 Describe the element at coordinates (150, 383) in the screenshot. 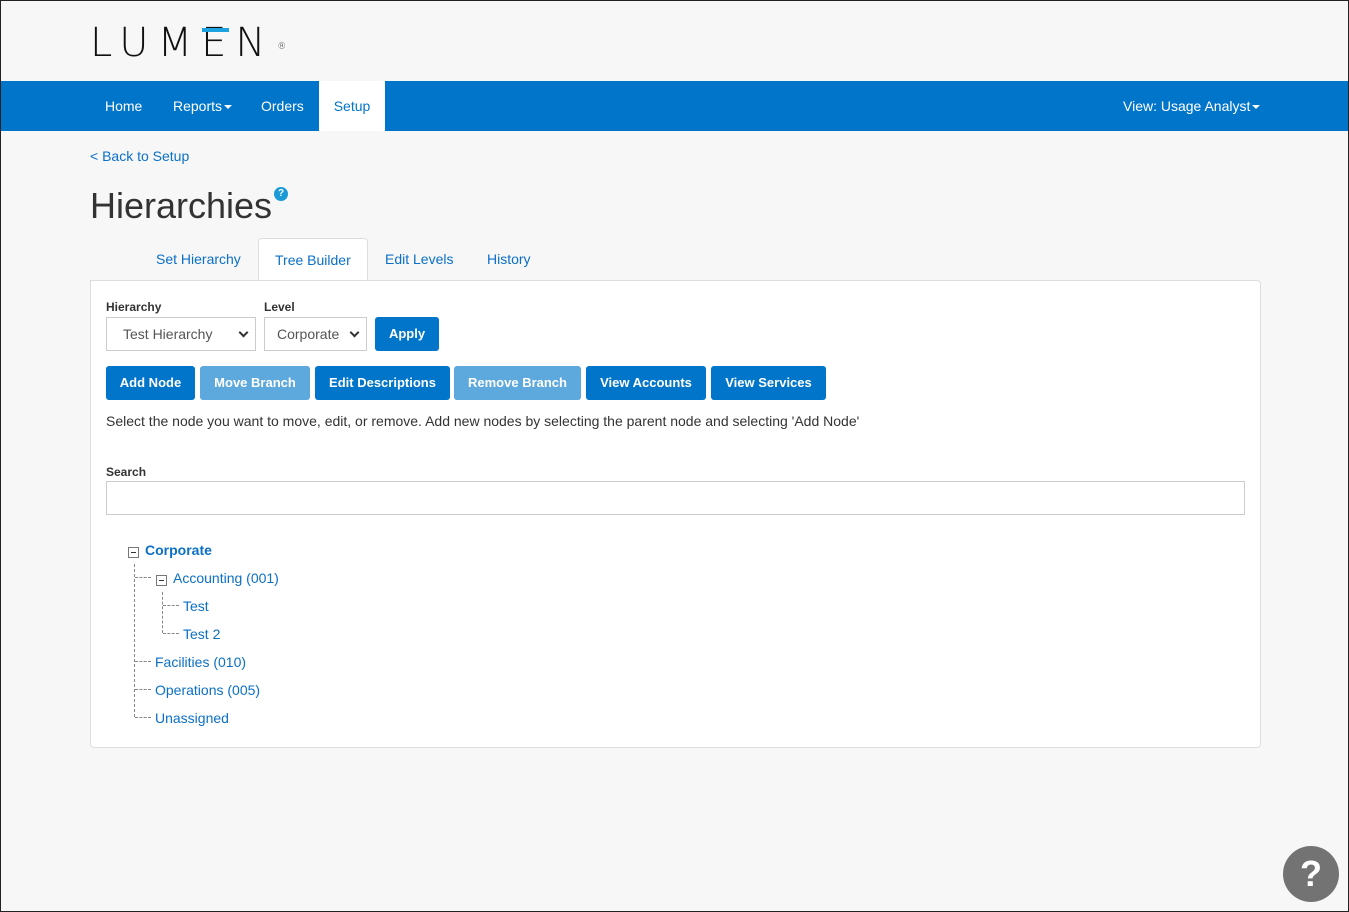

I see `add-node-button: Add Node` at that location.